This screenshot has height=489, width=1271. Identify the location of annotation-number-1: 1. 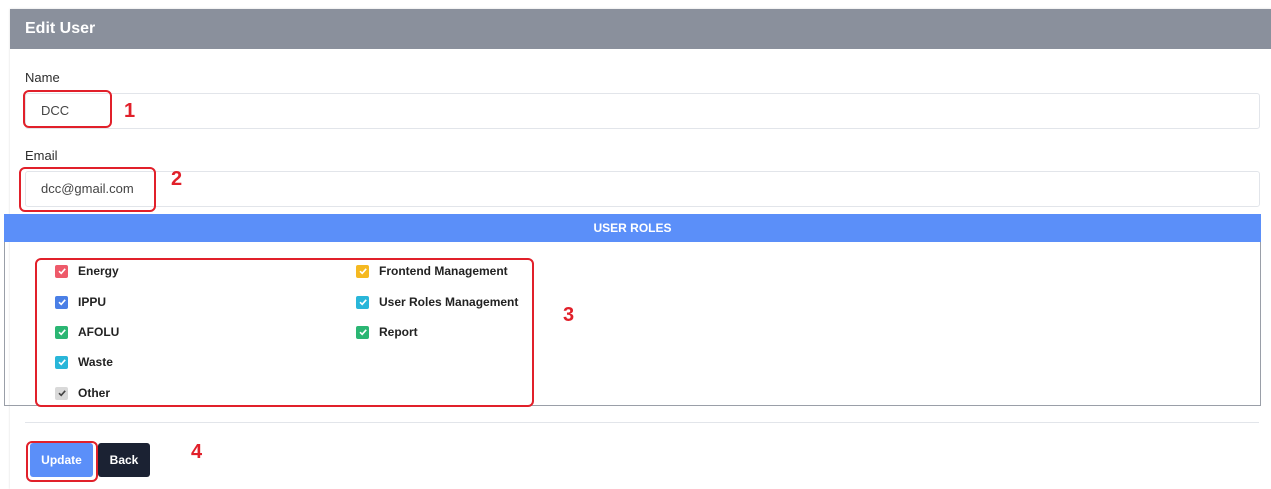
(130, 111).